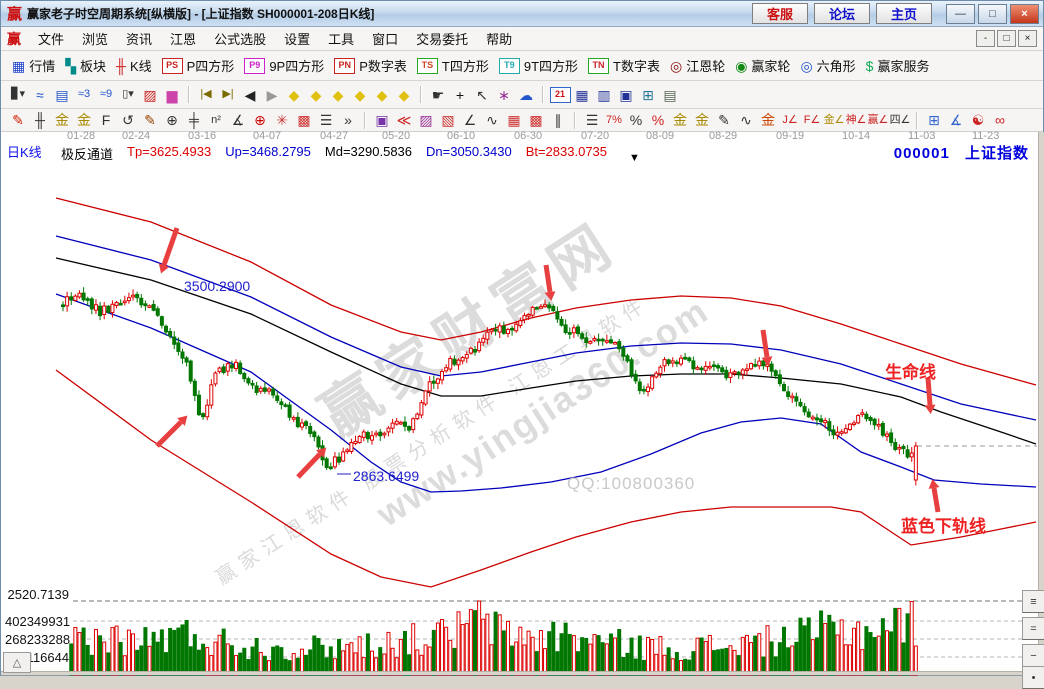 The image size is (1044, 689). What do you see at coordinates (183, 38) in the screenshot?
I see `menu-item-3: 江恩` at bounding box center [183, 38].